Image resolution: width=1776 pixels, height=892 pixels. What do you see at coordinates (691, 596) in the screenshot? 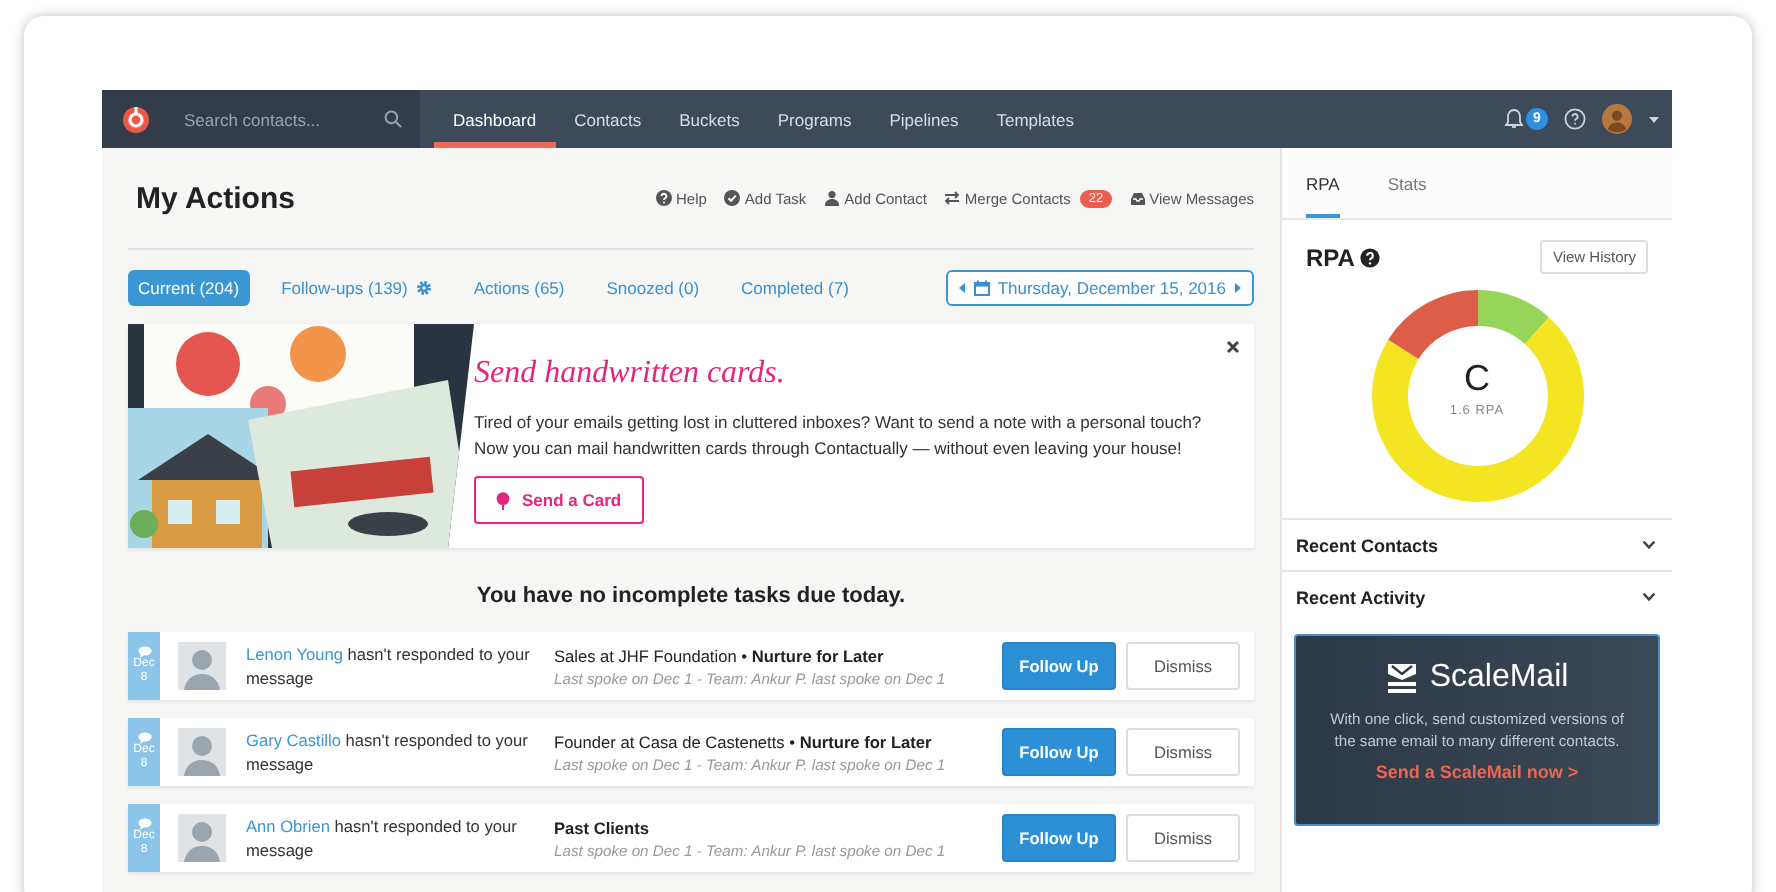
I see `empty-state-message: You have no incomplete tasks due today.` at bounding box center [691, 596].